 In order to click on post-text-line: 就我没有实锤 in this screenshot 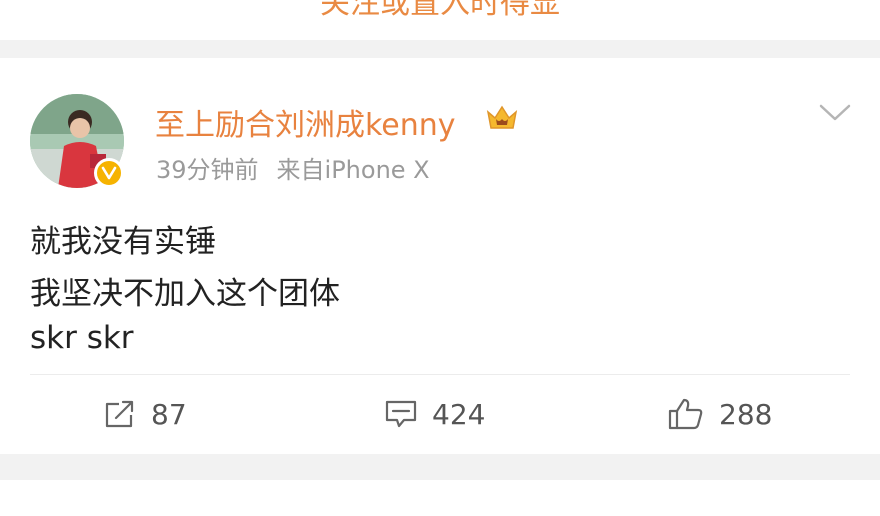, I will do `click(123, 242)`.